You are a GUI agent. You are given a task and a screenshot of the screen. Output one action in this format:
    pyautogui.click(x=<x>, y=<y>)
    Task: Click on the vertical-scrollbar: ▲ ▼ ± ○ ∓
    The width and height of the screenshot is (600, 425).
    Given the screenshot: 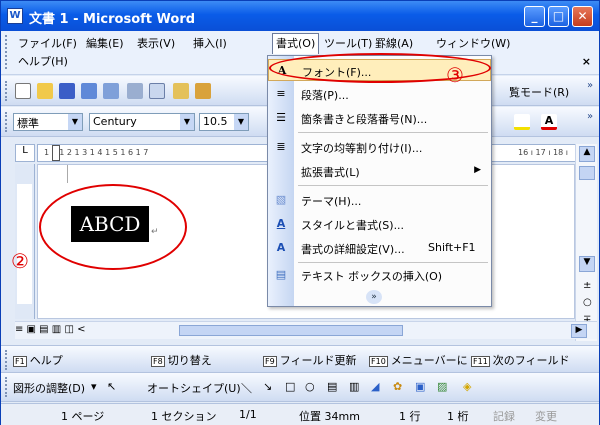 What is the action you would take?
    pyautogui.click(x=586, y=242)
    